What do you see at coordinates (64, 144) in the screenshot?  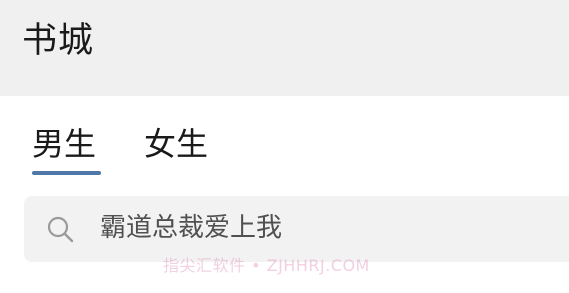 I see `tab-male: 男生` at bounding box center [64, 144].